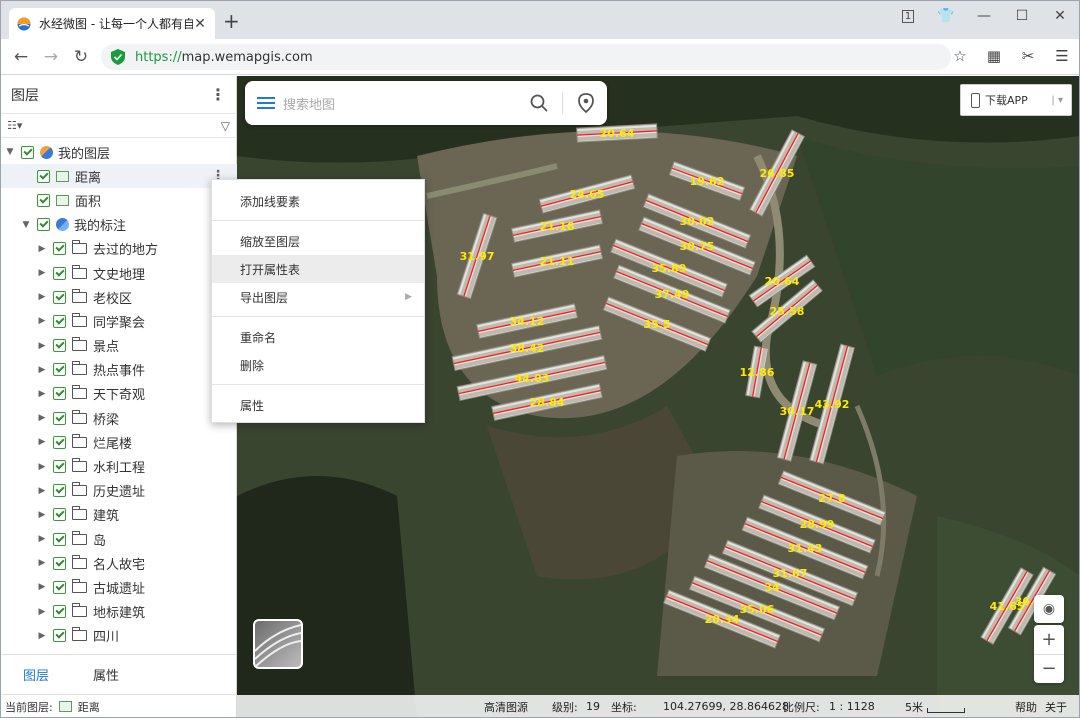 This screenshot has height=718, width=1080. Describe the element at coordinates (318, 297) in the screenshot. I see `menu-item-export-layer: 导出图层 ▶` at that location.